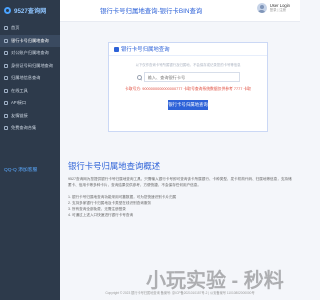 This screenshot has width=320, height=300. I want to click on site-logo: 9527查询网, so click(30, 11).